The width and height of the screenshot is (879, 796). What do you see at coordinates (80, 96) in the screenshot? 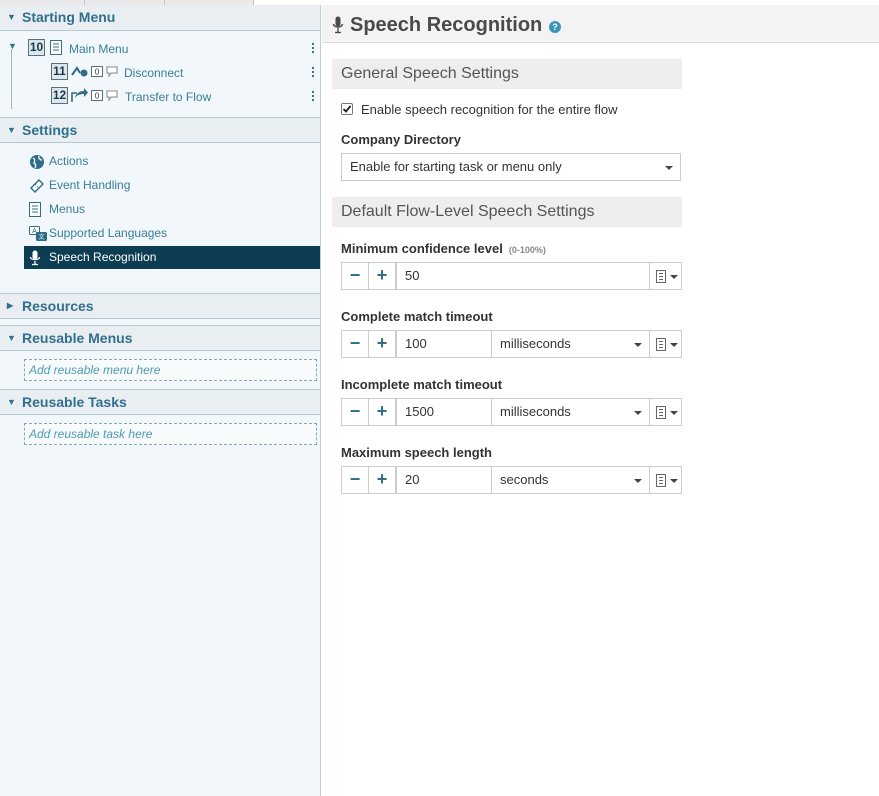
I see `transfer-icon` at bounding box center [80, 96].